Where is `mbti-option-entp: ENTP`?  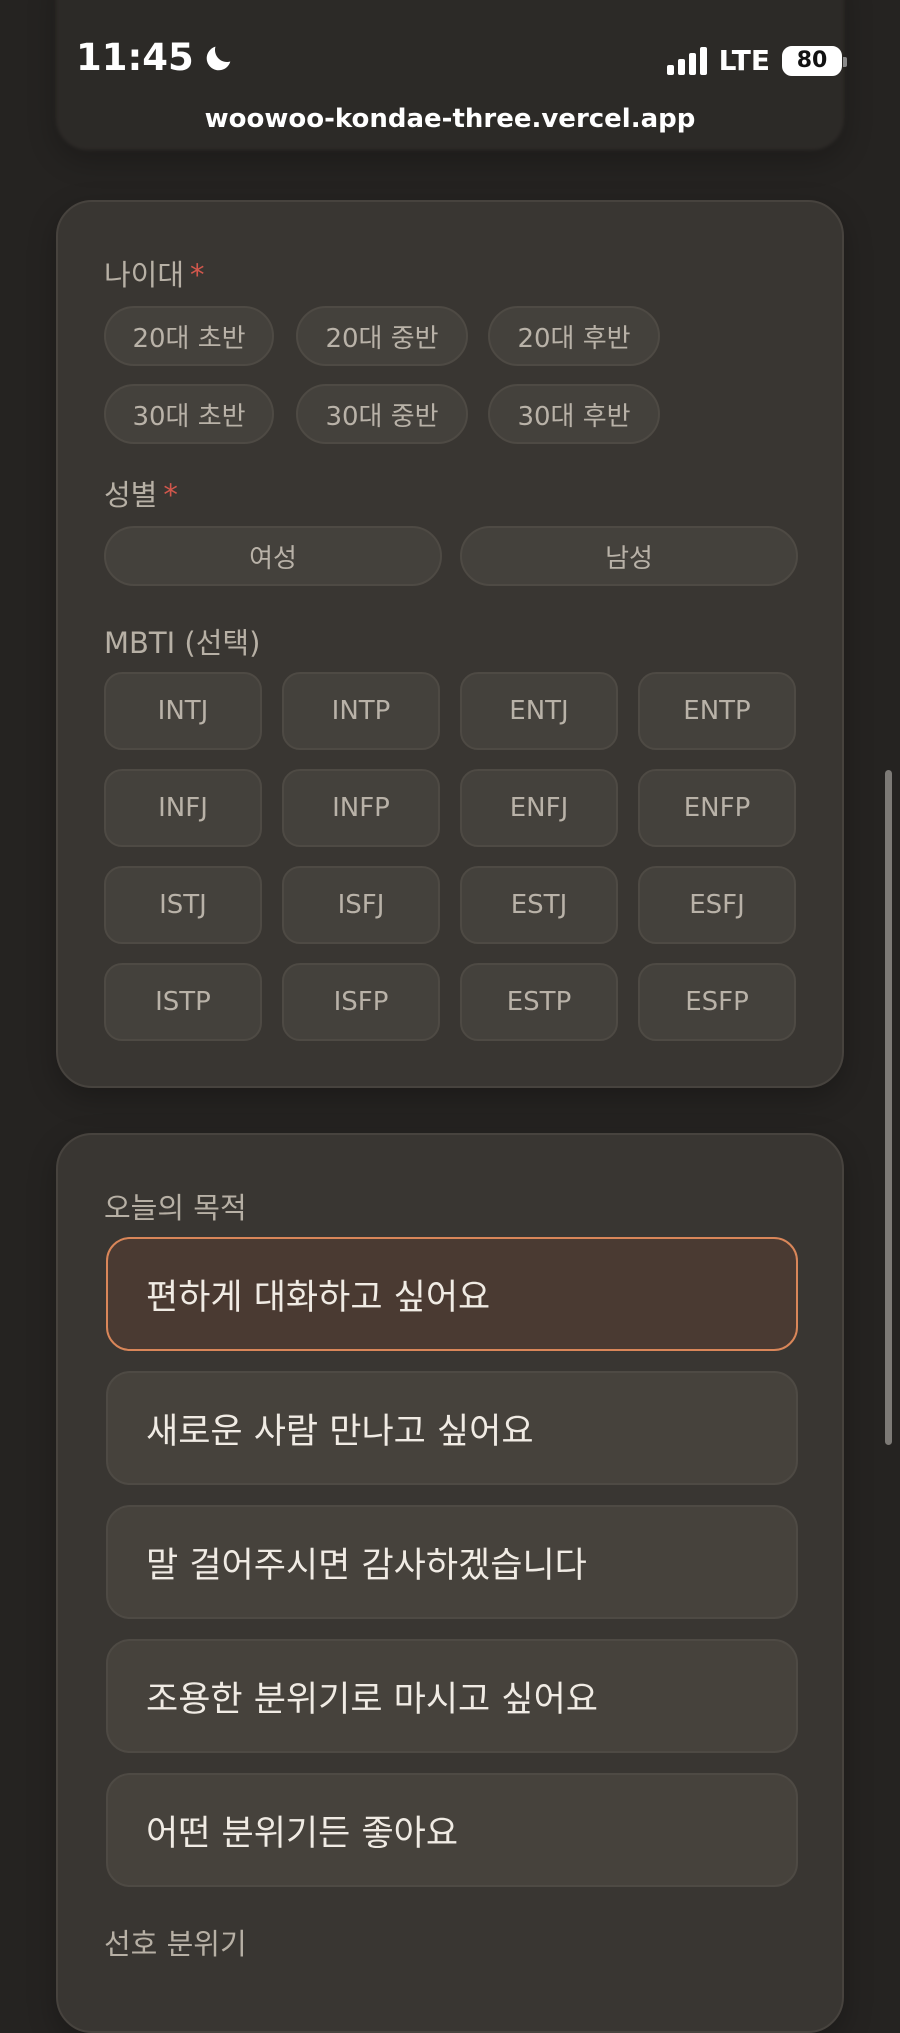 mbti-option-entp: ENTP is located at coordinates (717, 711).